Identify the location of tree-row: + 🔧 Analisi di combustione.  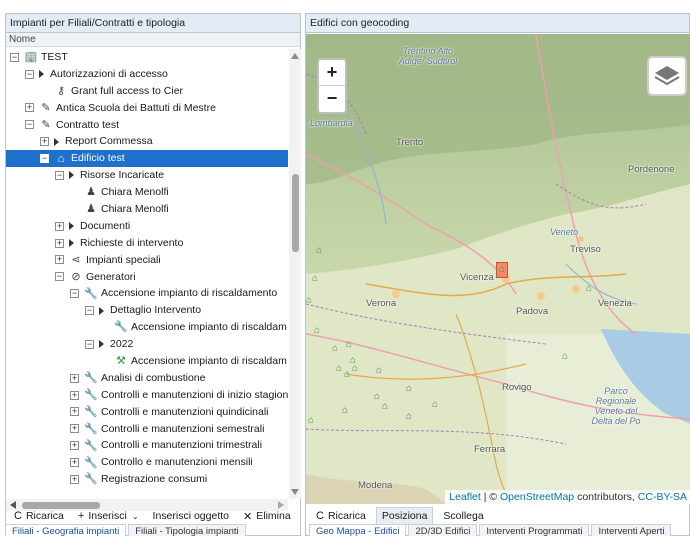
(147, 378).